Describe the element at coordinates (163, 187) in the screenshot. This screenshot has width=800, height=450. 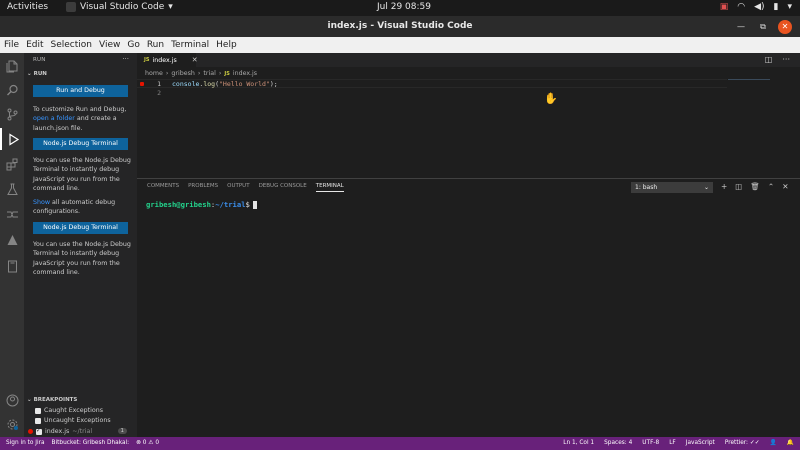
I see `tab-comments: COMMENTS` at that location.